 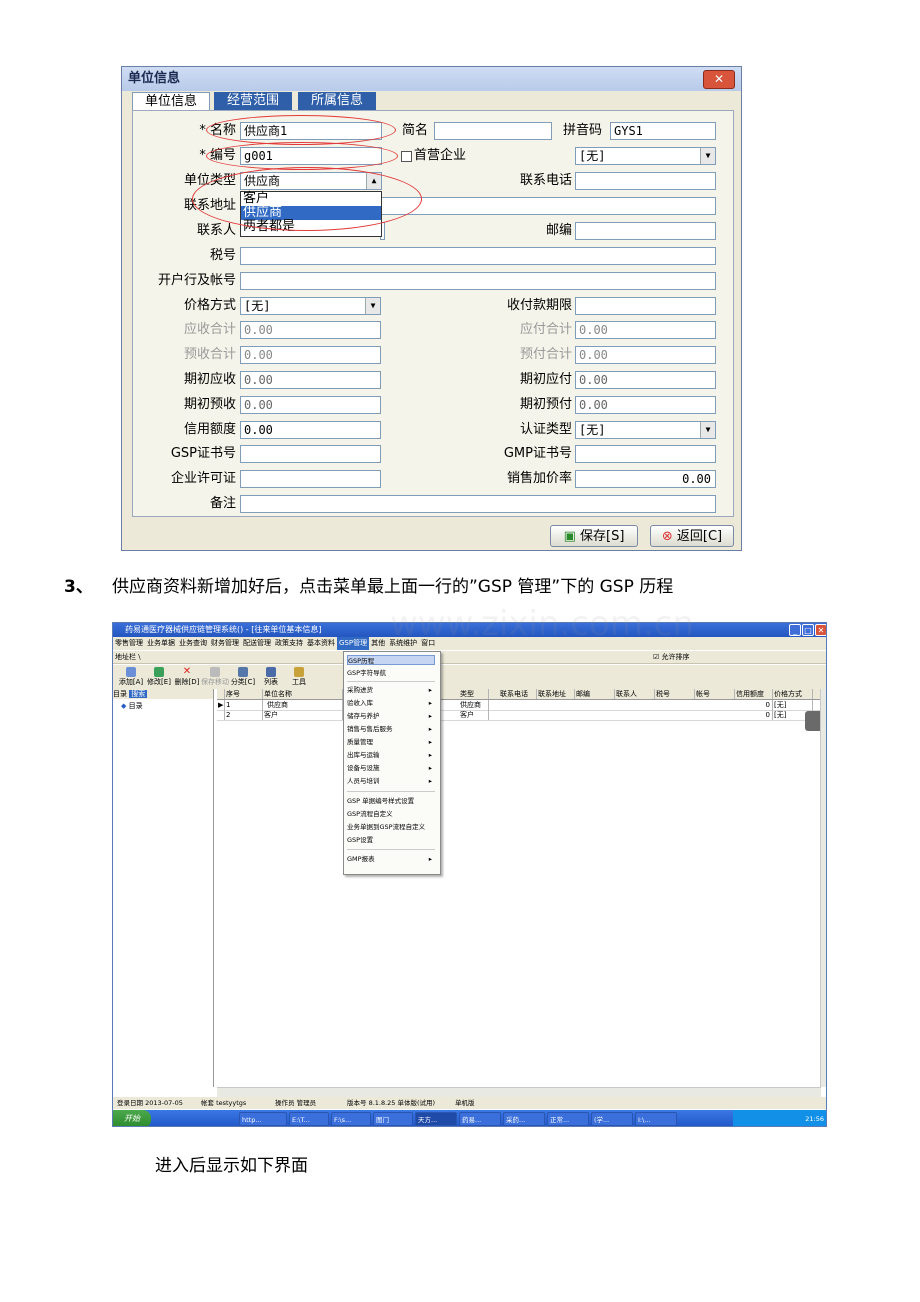 I want to click on col-address: 联系地址, so click(x=556, y=694).